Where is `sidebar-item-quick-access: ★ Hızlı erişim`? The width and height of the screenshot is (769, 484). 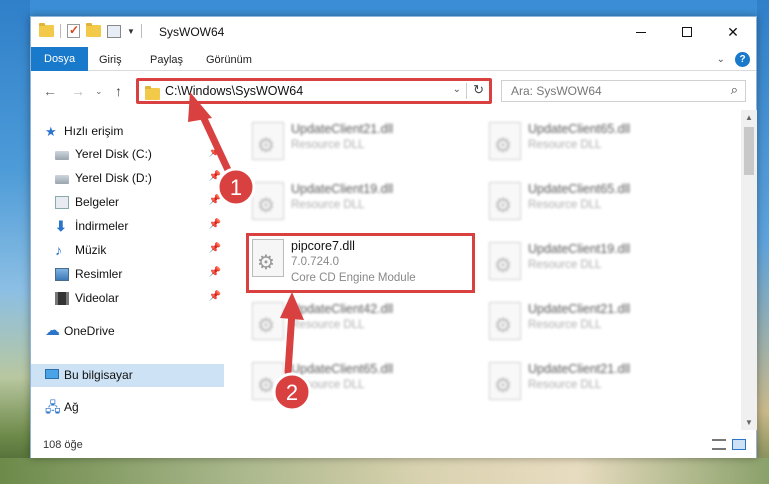 sidebar-item-quick-access: ★ Hızlı erişim is located at coordinates (127, 131).